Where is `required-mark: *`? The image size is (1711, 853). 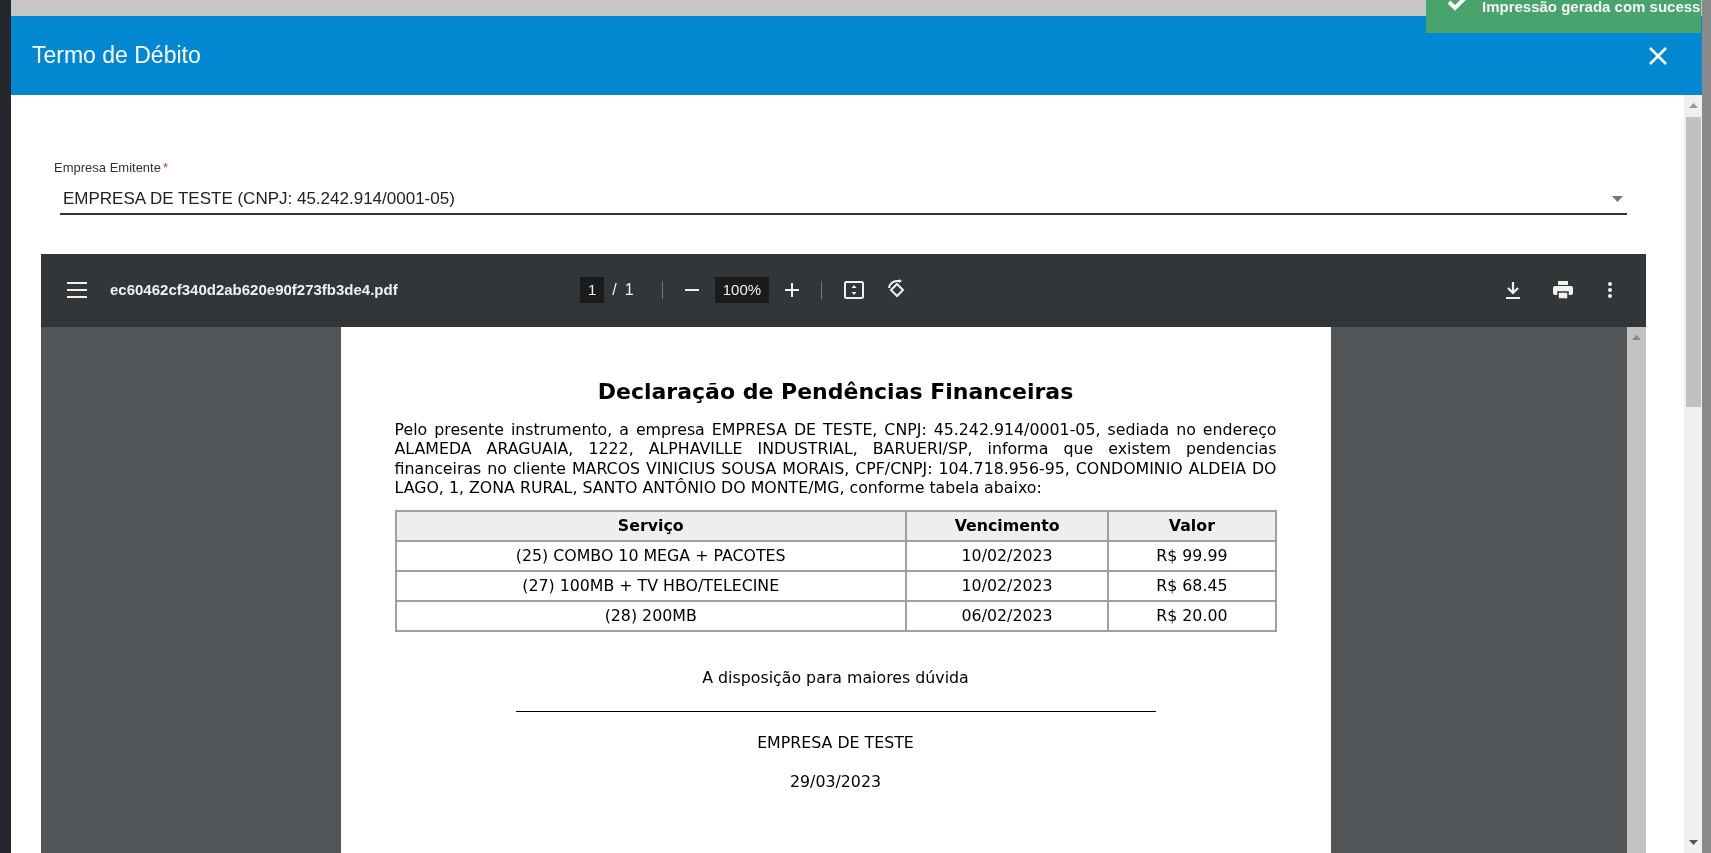
required-mark: * is located at coordinates (165, 167).